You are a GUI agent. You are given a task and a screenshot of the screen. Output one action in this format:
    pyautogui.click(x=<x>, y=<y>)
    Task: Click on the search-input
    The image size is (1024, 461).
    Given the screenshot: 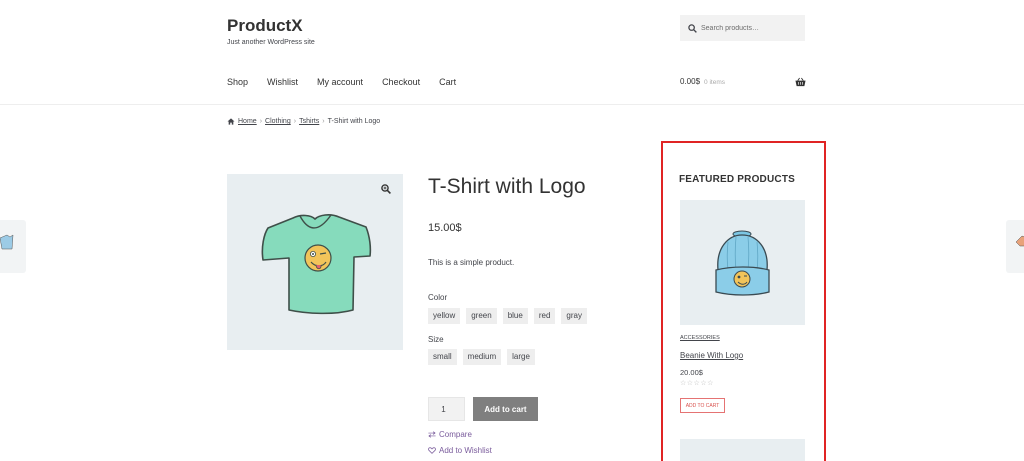 What is the action you would take?
    pyautogui.click(x=751, y=28)
    